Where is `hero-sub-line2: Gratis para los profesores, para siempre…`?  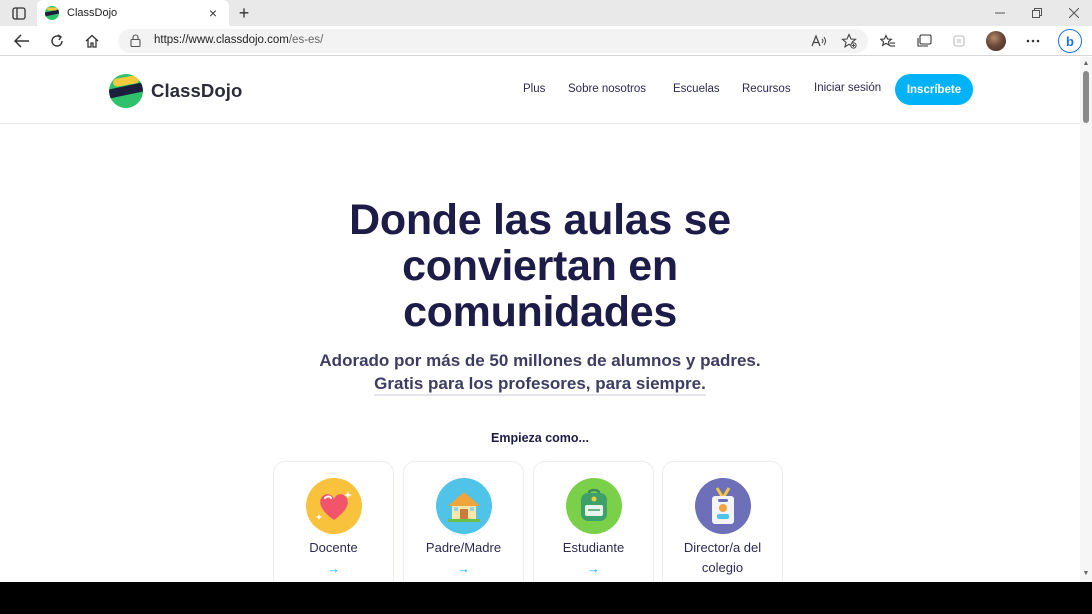
hero-sub-line2: Gratis para los profesores, para siempre… is located at coordinates (540, 385).